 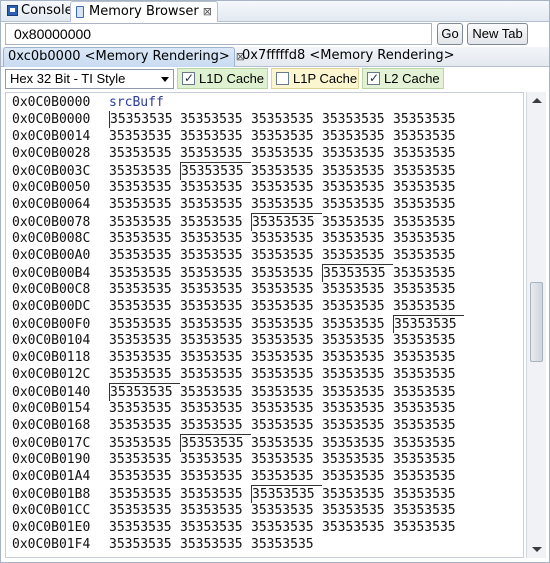 What do you see at coordinates (537, 549) in the screenshot?
I see `scroll-down-icon` at bounding box center [537, 549].